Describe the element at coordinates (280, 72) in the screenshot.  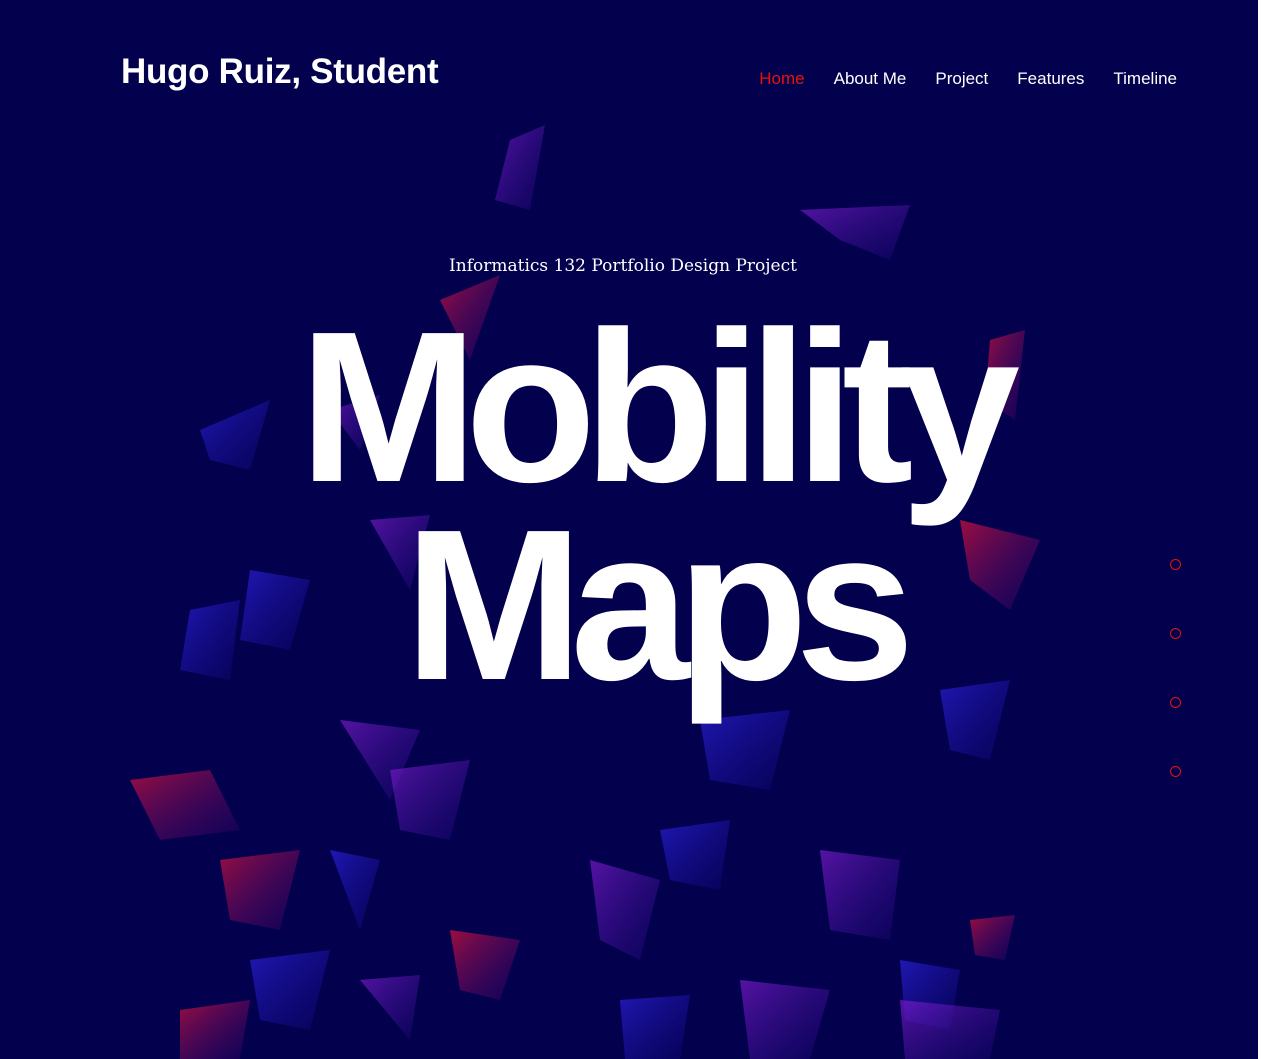
I see `site-title: Hugo Ruiz, Student` at that location.